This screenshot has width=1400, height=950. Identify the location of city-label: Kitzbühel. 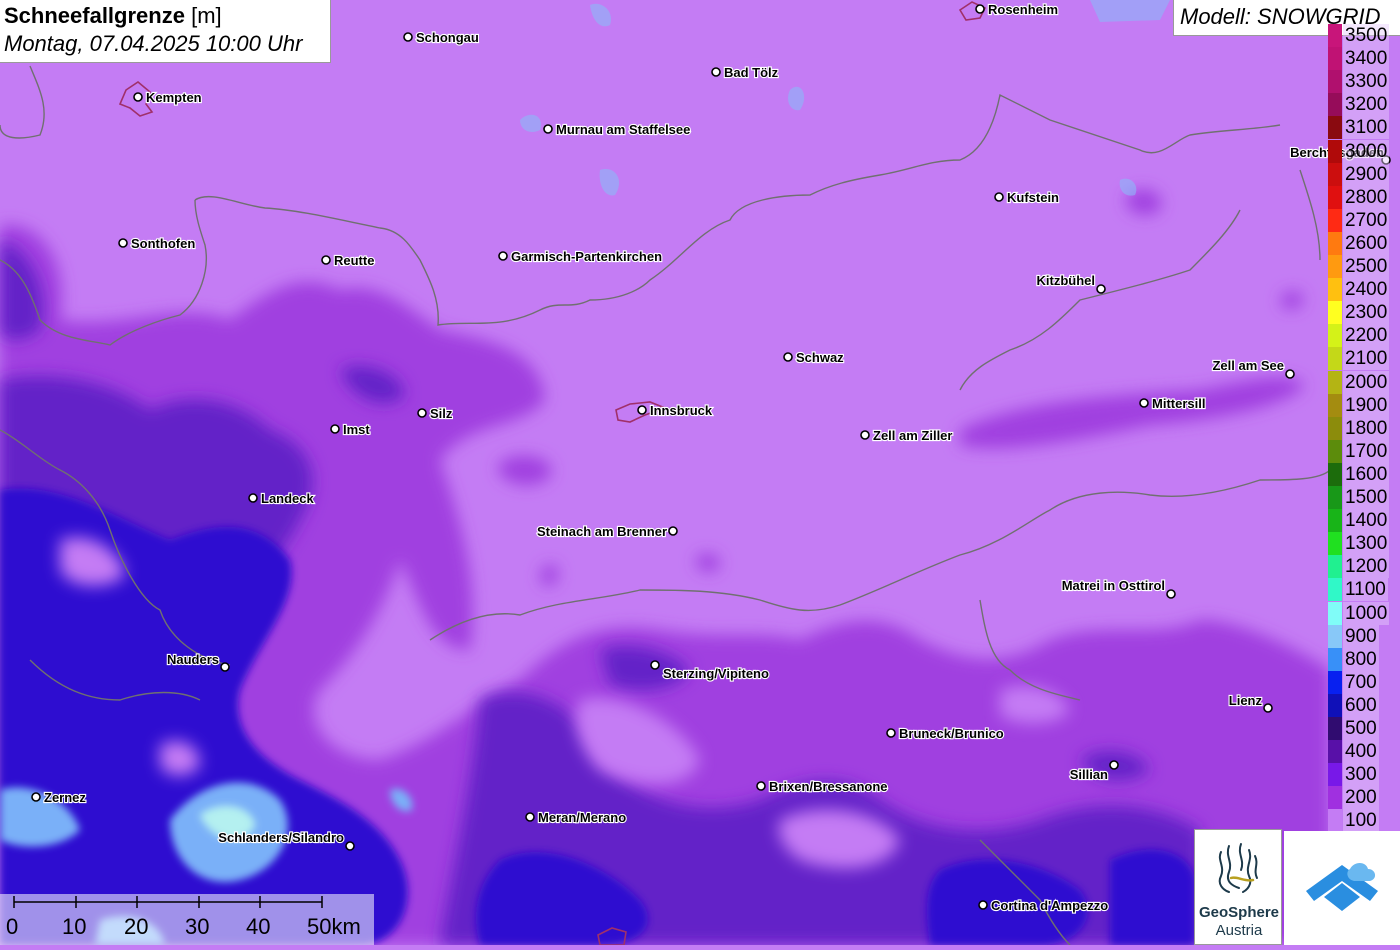
(1066, 280).